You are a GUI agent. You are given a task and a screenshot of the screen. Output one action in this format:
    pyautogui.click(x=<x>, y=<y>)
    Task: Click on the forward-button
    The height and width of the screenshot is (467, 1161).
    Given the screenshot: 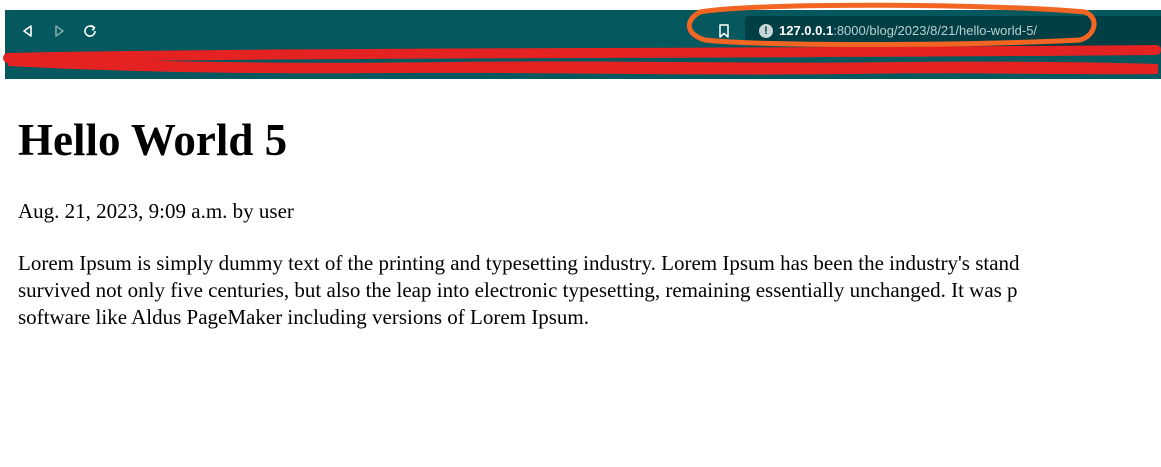 What is the action you would take?
    pyautogui.click(x=59, y=31)
    